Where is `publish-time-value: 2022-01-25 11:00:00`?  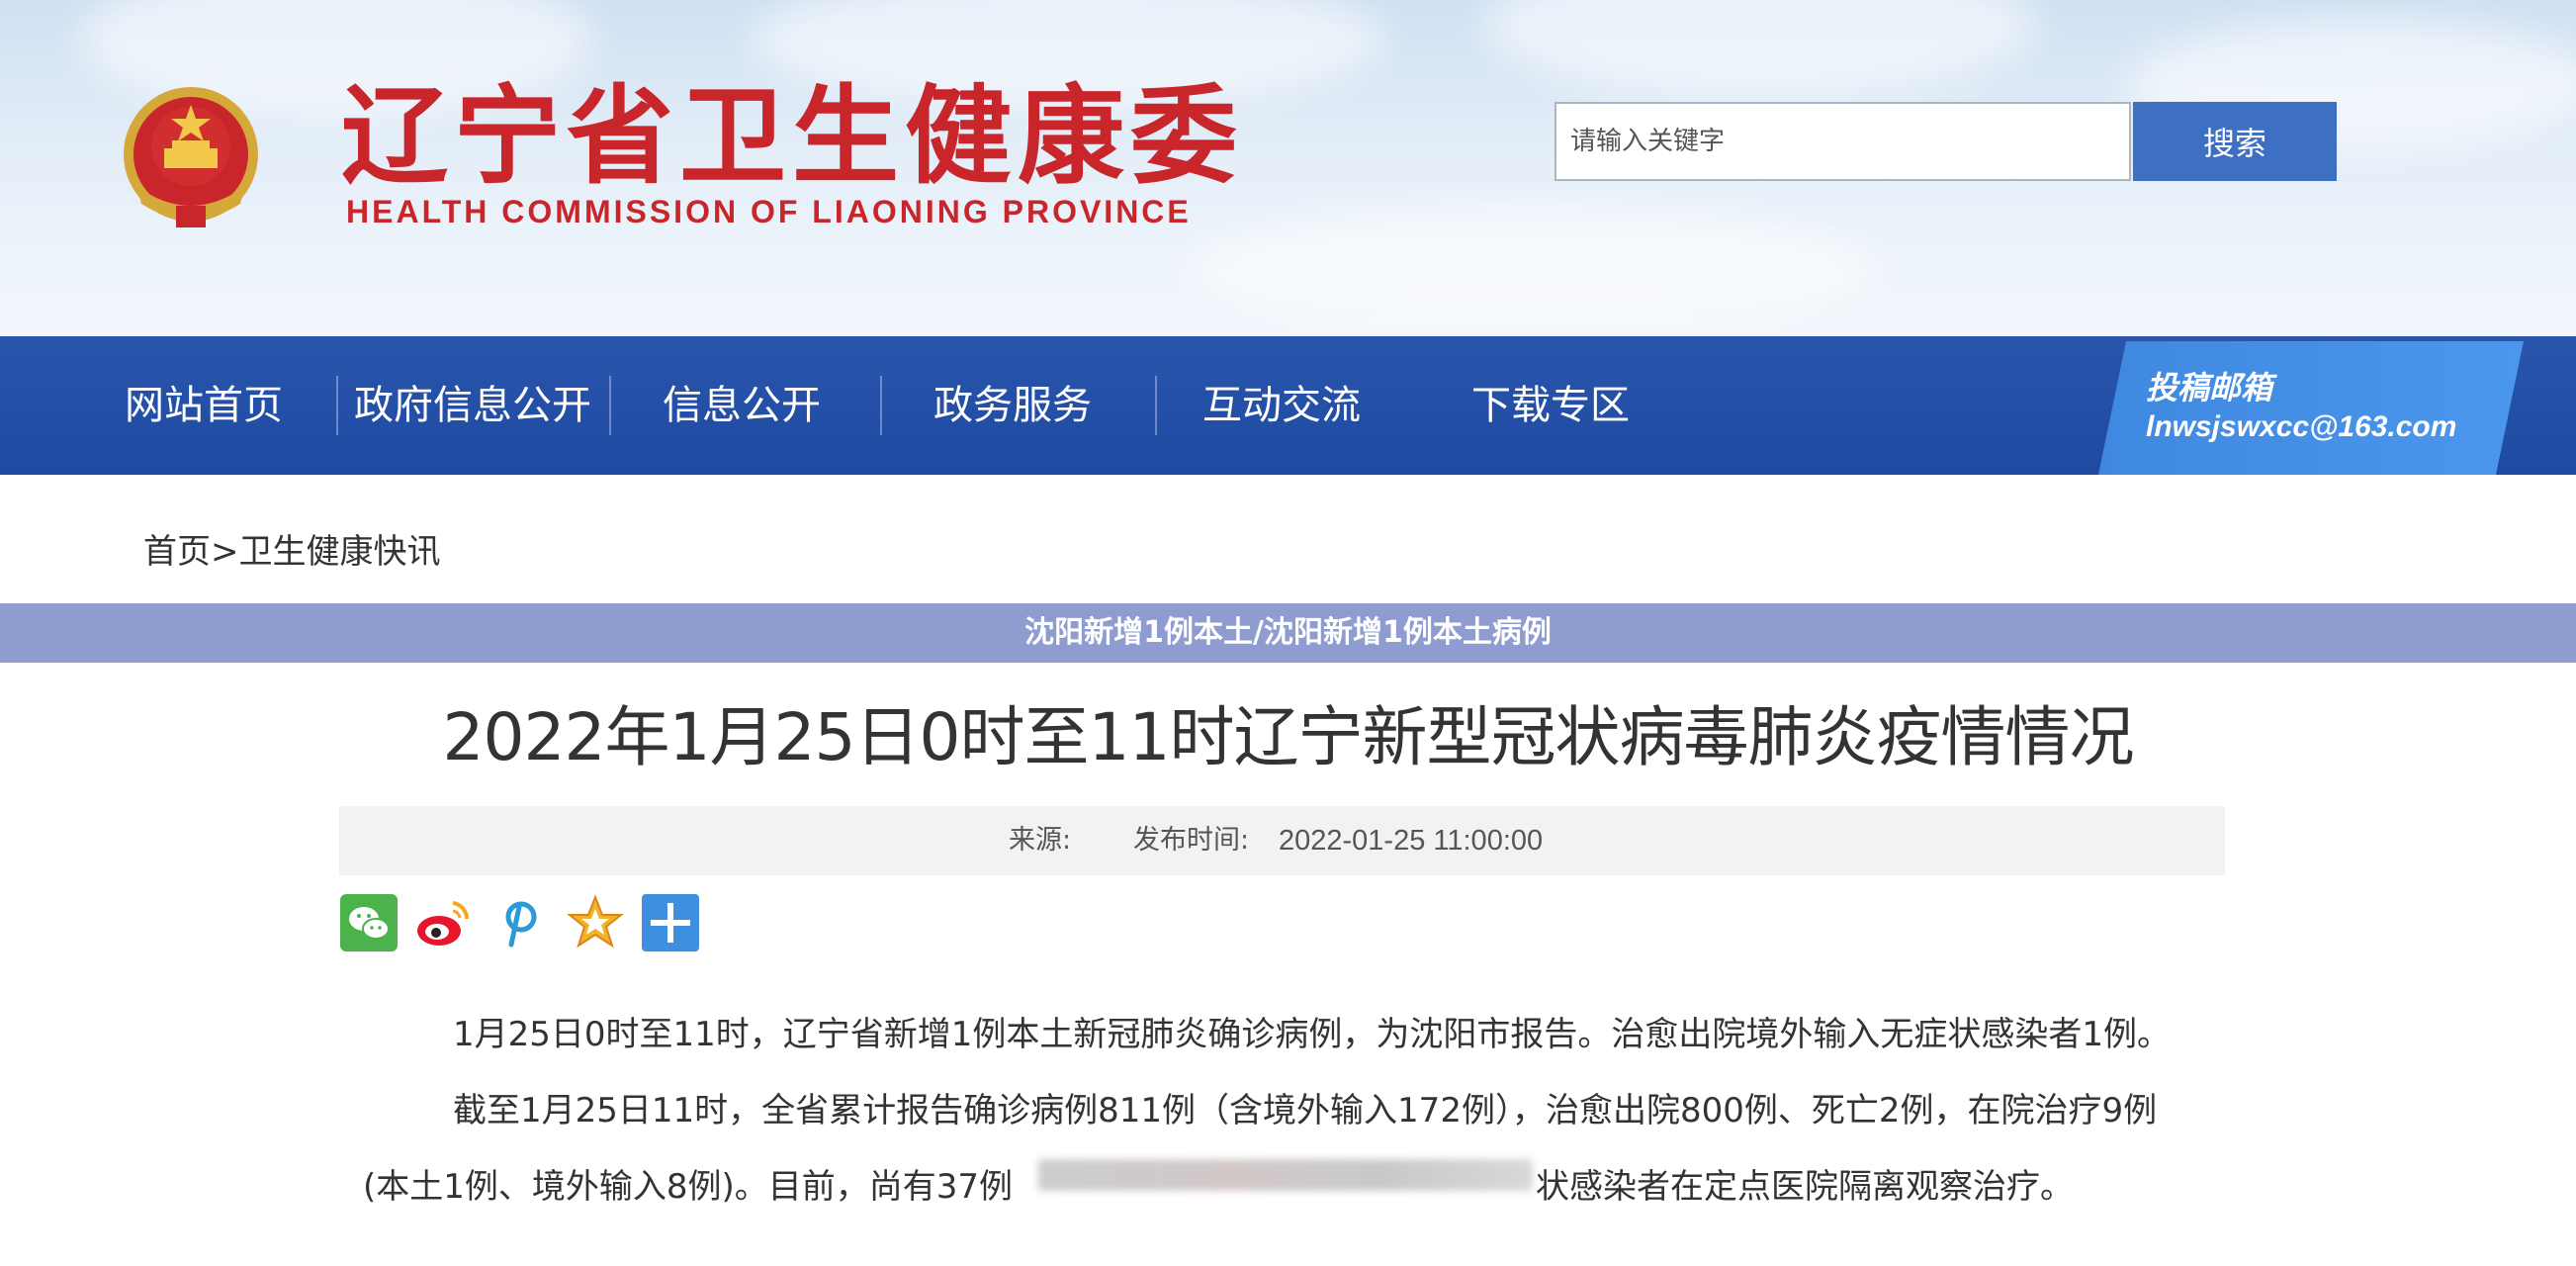
publish-time-value: 2022-01-25 11:00:00 is located at coordinates (1411, 841).